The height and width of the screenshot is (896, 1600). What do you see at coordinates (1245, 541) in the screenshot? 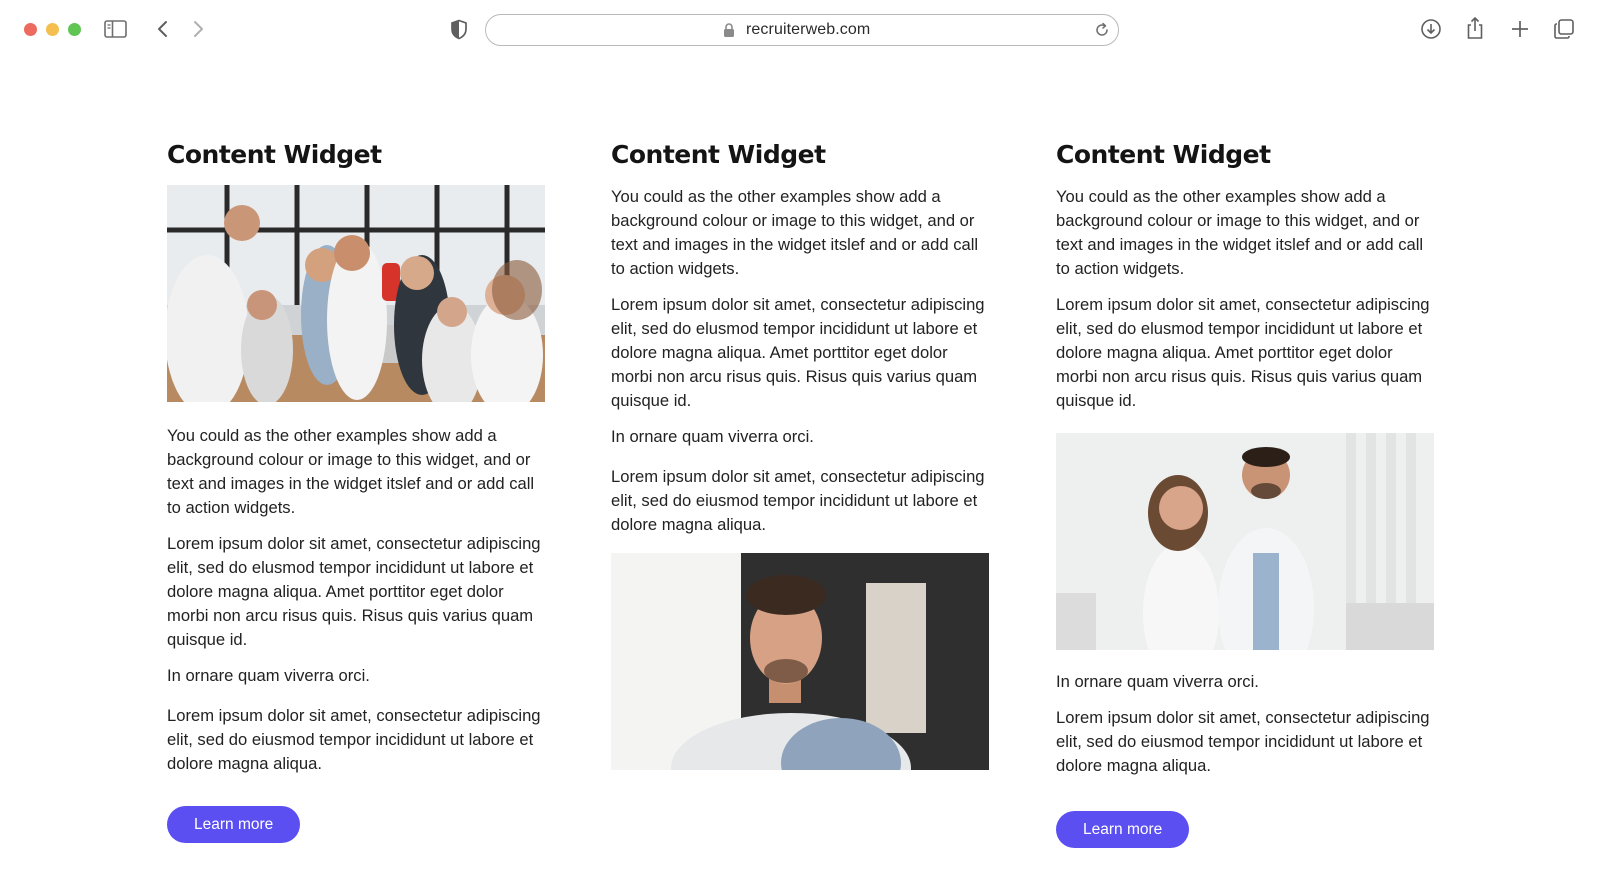
I see `doctors-clinic-photo` at bounding box center [1245, 541].